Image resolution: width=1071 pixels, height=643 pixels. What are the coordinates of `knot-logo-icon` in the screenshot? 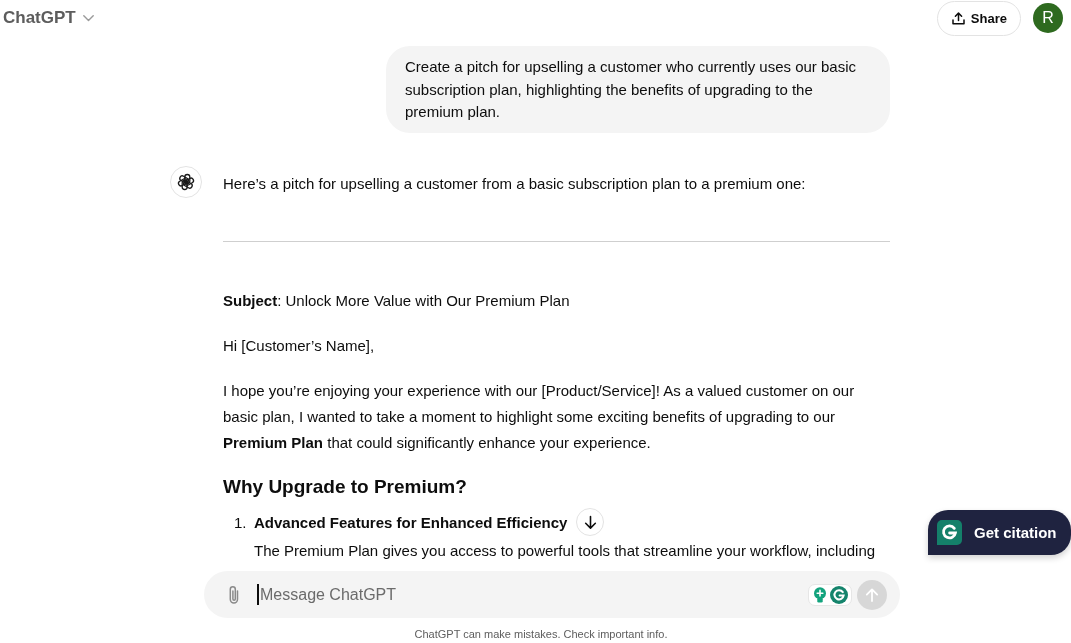 It's located at (186, 181).